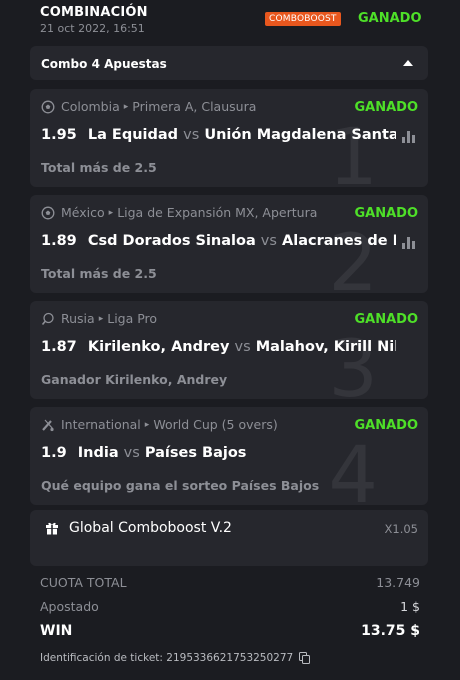 The height and width of the screenshot is (680, 460). What do you see at coordinates (410, 606) in the screenshot?
I see `staked-value: 1 $` at bounding box center [410, 606].